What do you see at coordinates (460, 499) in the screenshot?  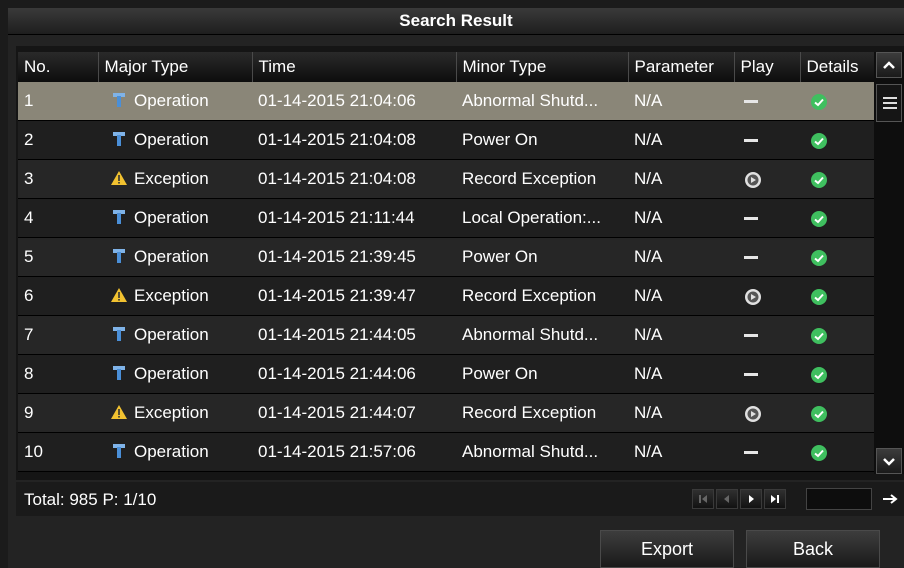 I see `table-footer: Total: 985 P: 1/10` at bounding box center [460, 499].